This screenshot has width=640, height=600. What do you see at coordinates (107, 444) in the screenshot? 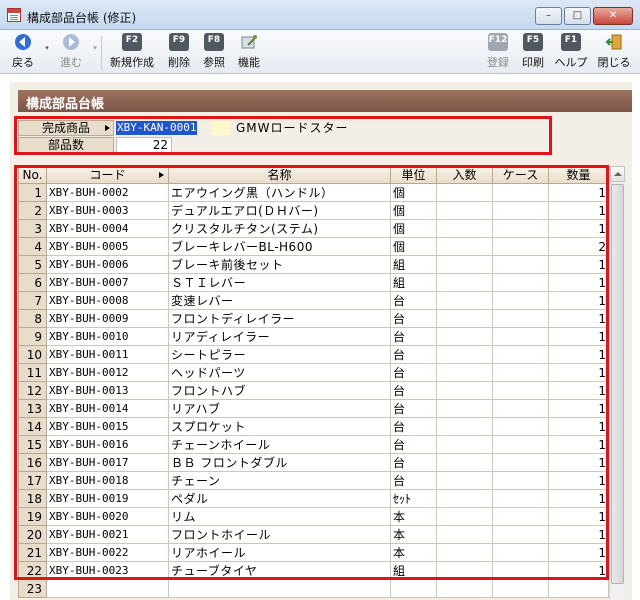
I see `code-cell: XBY-BUH-0016` at bounding box center [107, 444].